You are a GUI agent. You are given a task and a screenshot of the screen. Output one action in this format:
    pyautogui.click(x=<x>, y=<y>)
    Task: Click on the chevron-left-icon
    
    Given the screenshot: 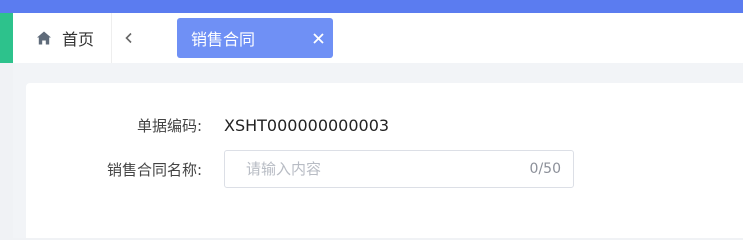 What is the action you would take?
    pyautogui.click(x=129, y=38)
    